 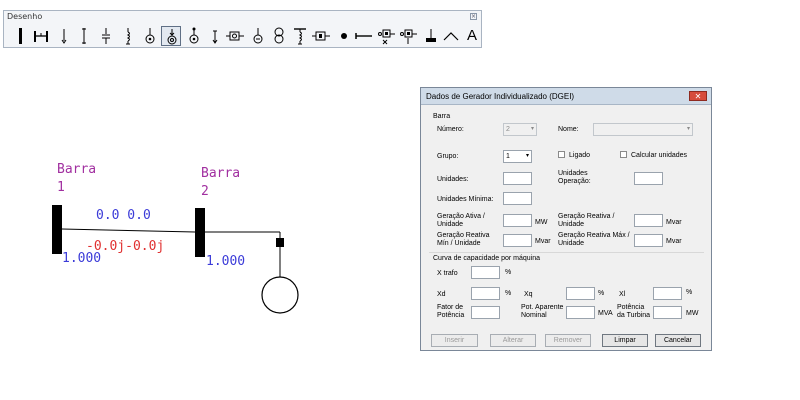 I want to click on geracao-reativa-min-input, so click(x=517, y=240).